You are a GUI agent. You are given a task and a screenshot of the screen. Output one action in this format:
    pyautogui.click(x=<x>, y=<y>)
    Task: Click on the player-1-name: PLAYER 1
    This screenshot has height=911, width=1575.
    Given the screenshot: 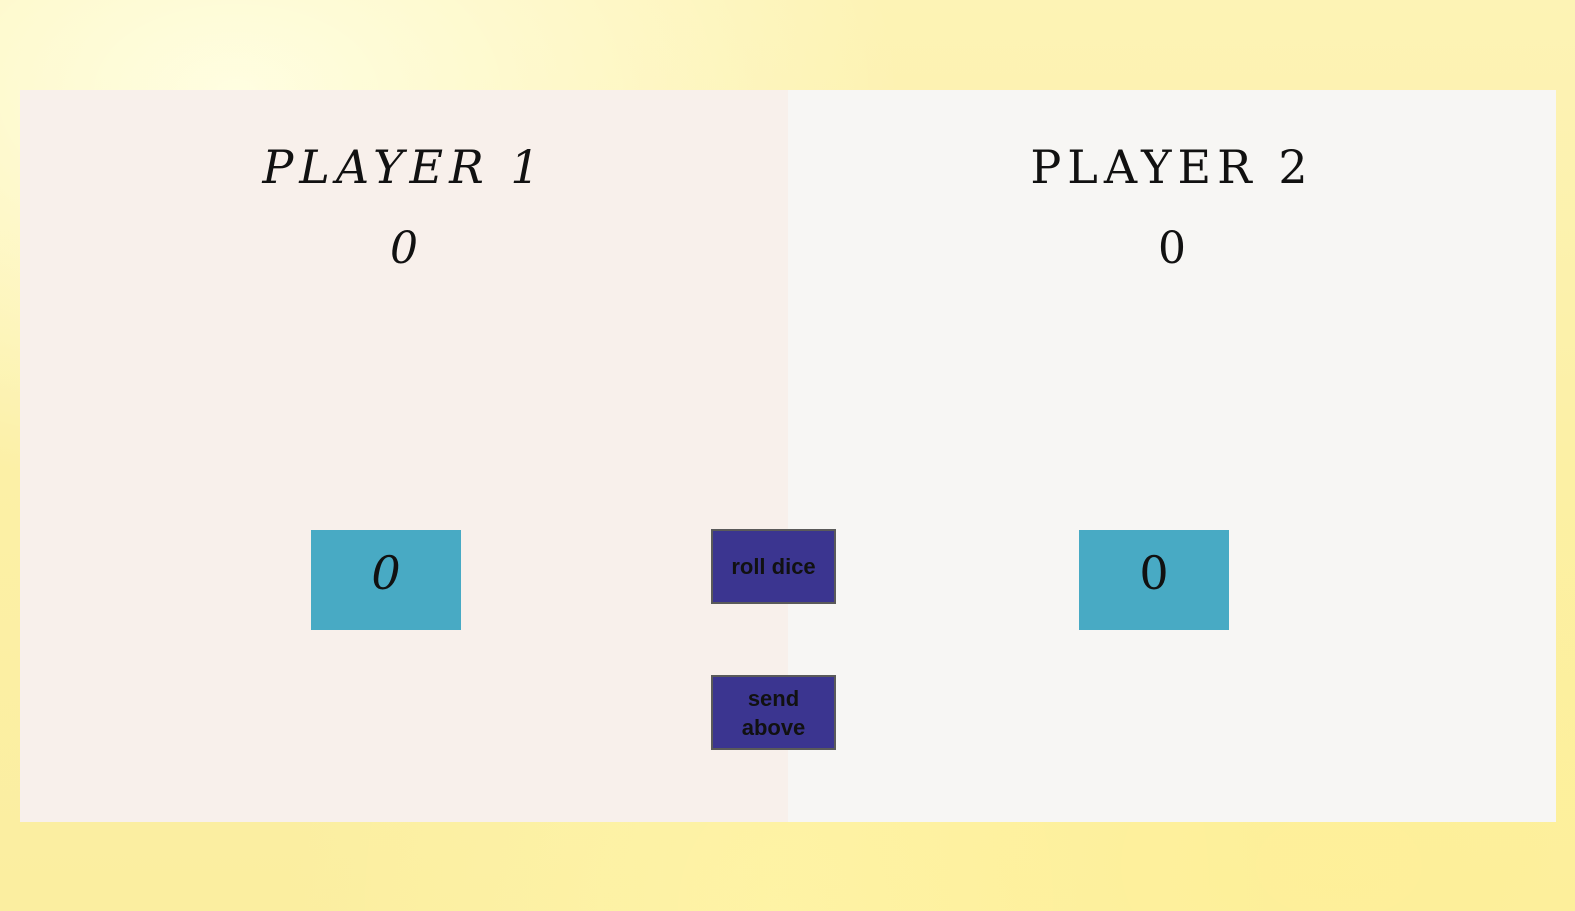 What is the action you would take?
    pyautogui.click(x=404, y=167)
    